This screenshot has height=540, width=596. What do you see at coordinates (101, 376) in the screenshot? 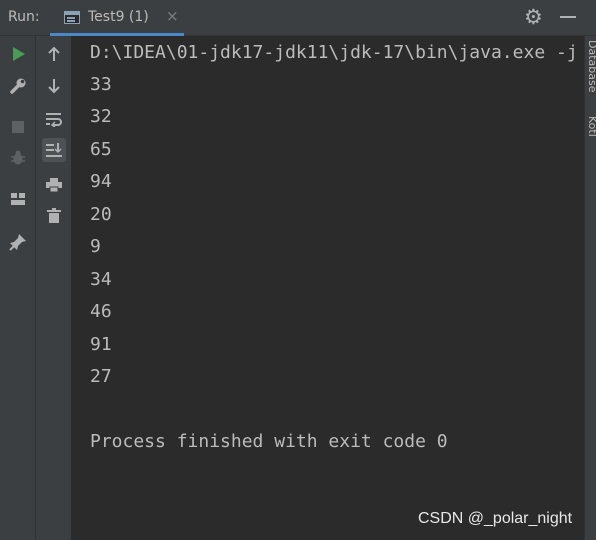
I see `console-output-line: 27` at bounding box center [101, 376].